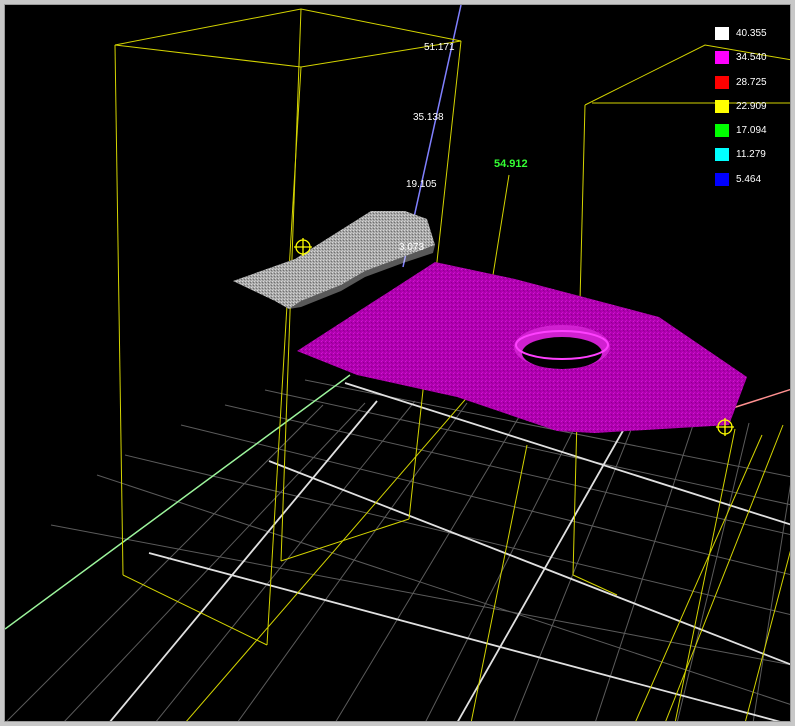 The image size is (795, 726). I want to click on legend-value: 17.094, so click(751, 131).